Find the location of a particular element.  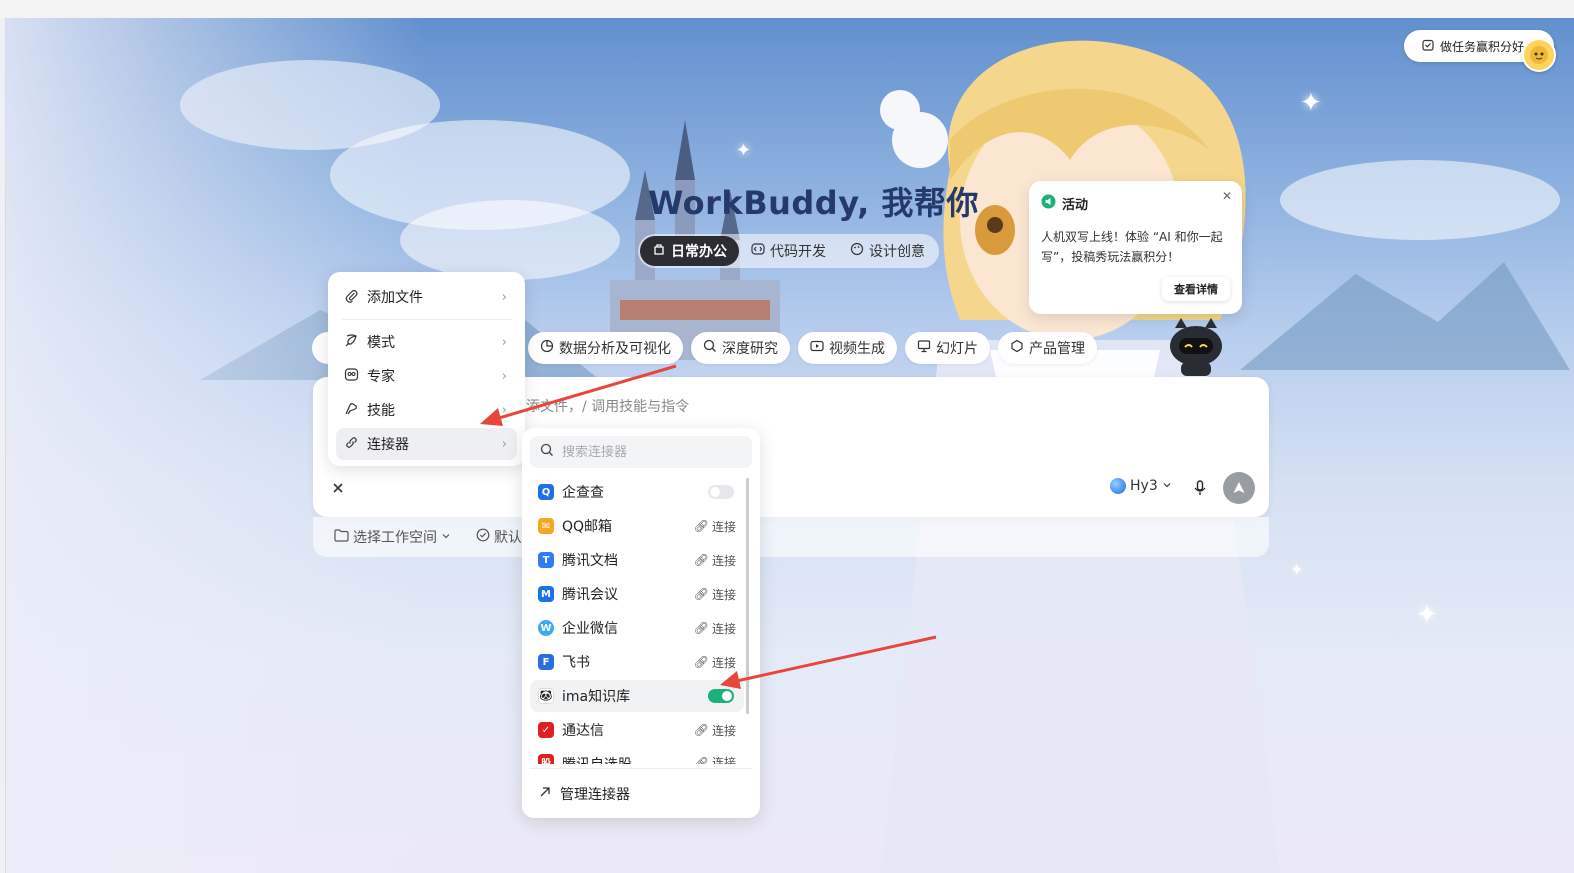

link-icon is located at coordinates (351, 444).